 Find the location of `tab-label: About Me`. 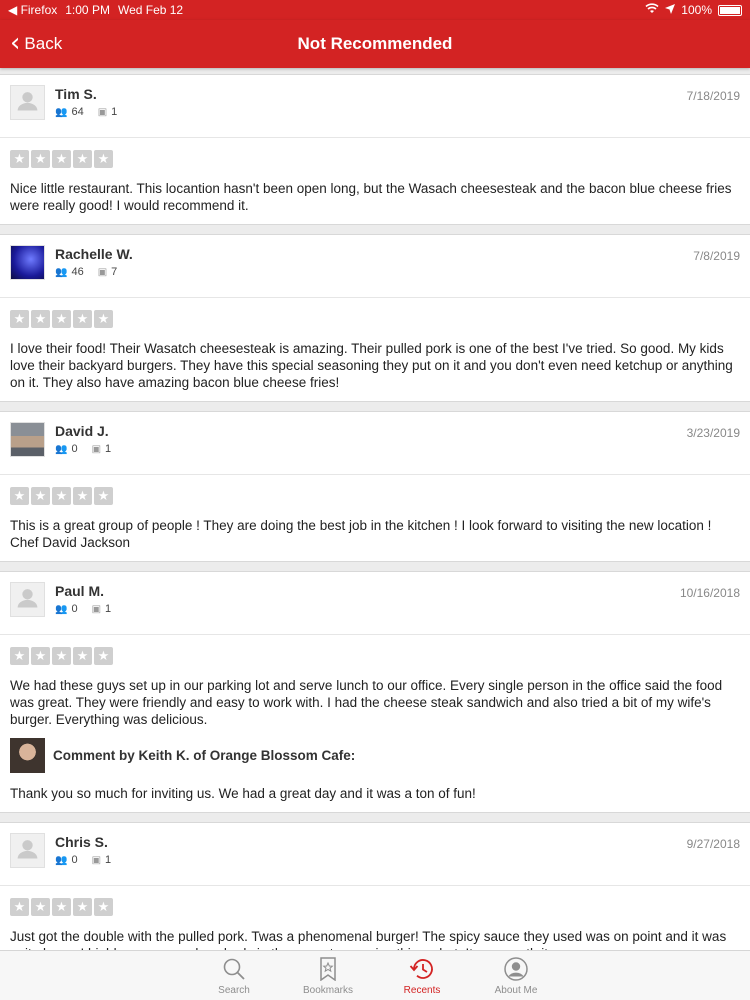

tab-label: About Me is located at coordinates (516, 990).